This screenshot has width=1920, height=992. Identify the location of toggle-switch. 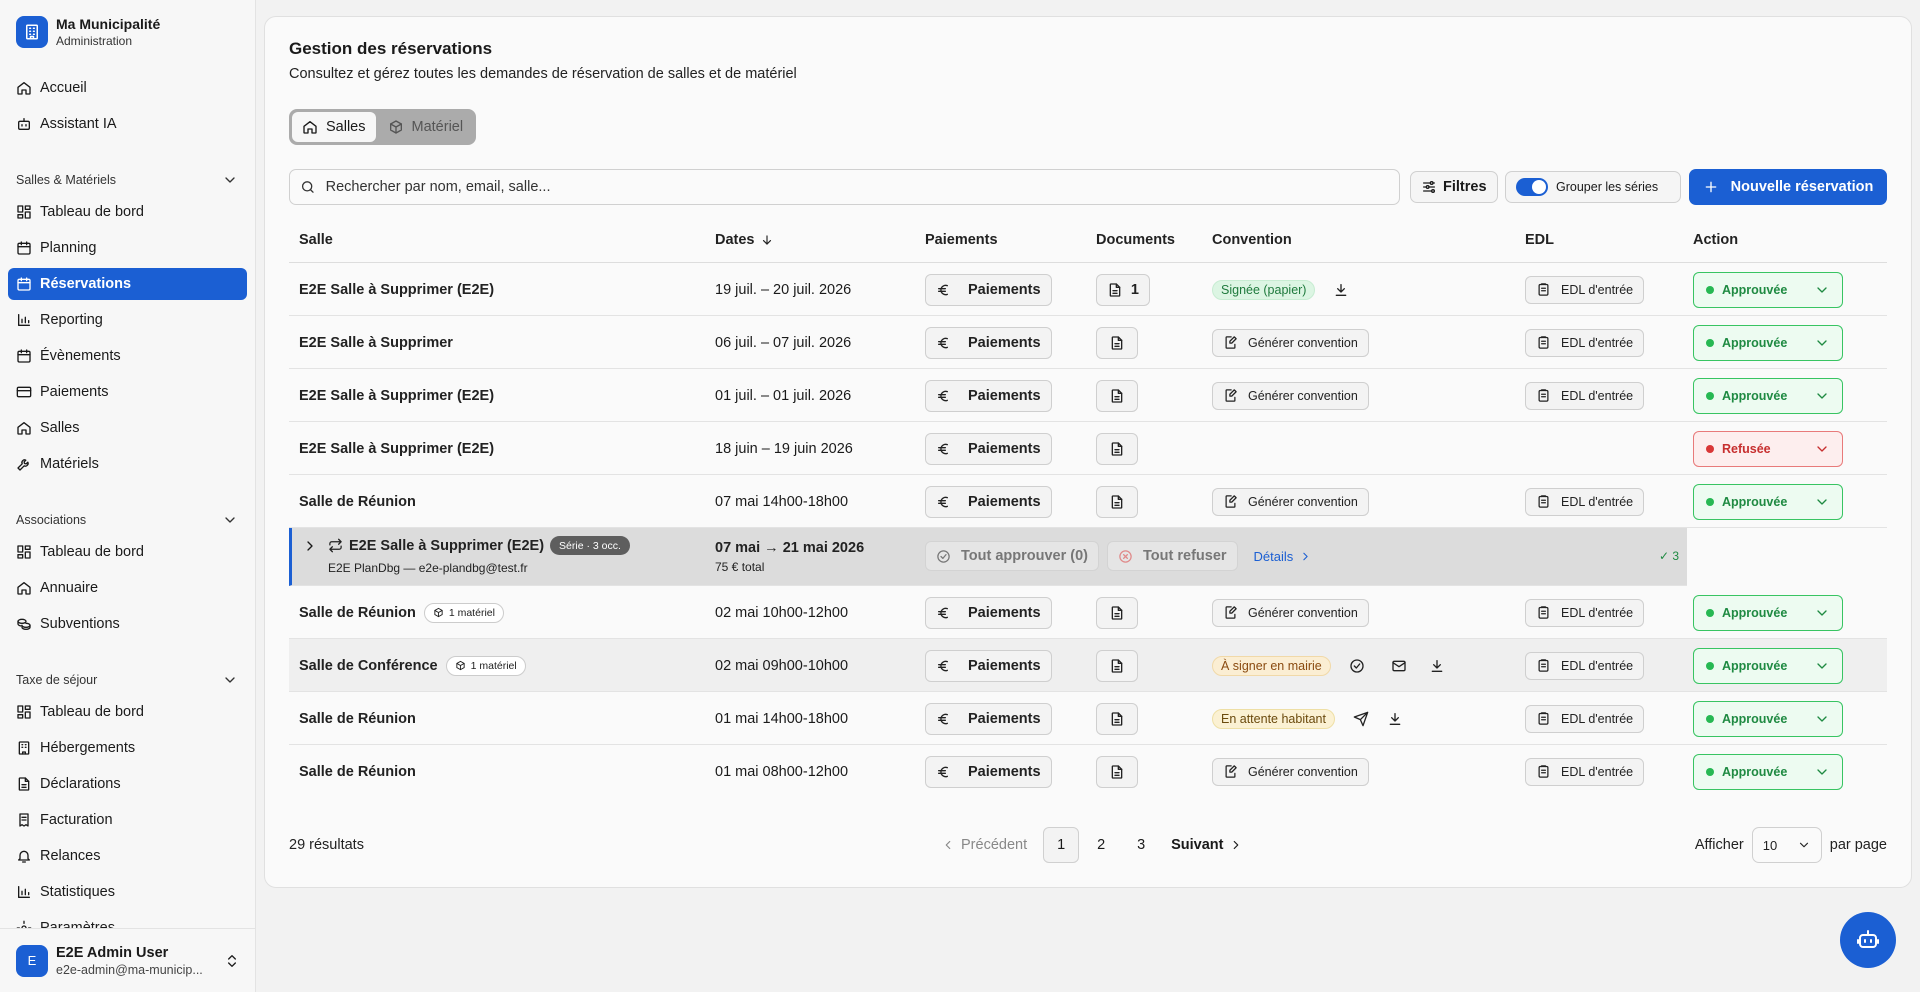
(1532, 187).